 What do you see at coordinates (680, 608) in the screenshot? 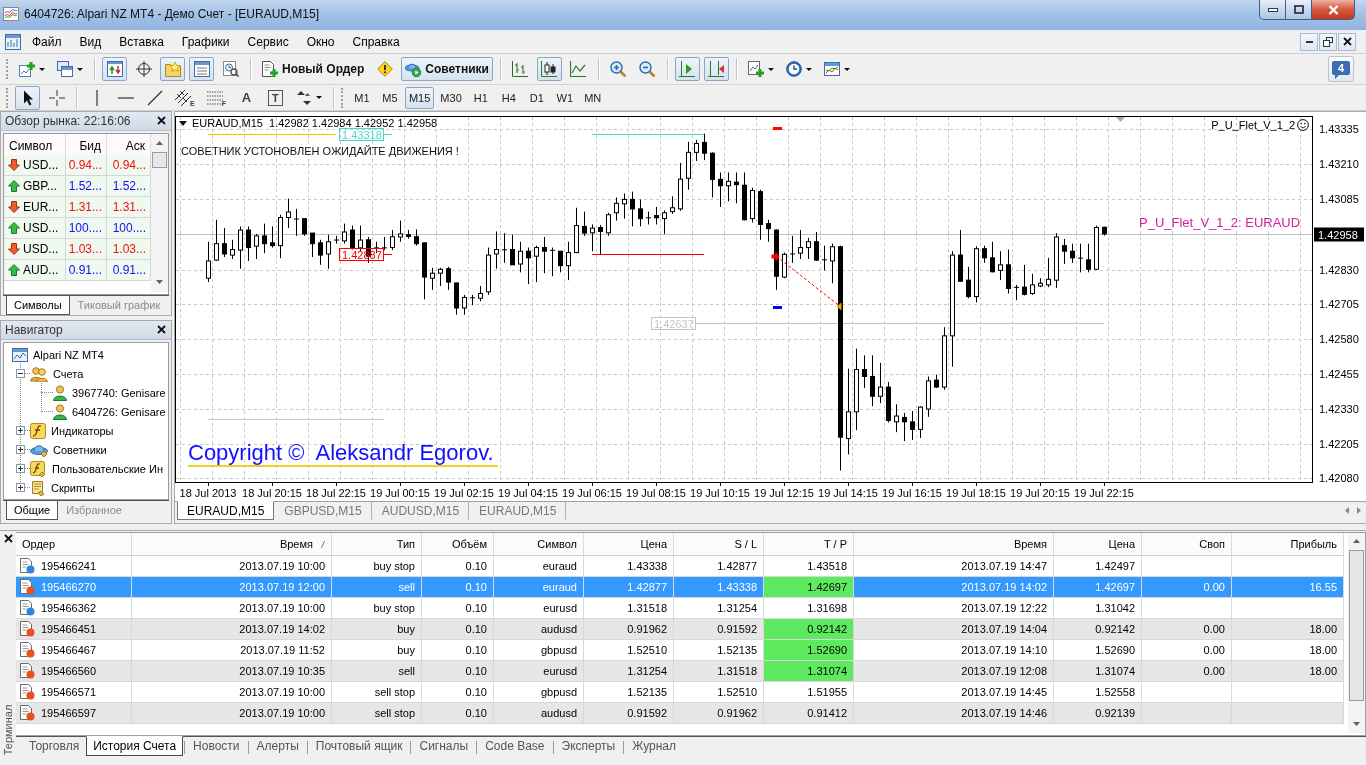
I see `table-row: 195466362 2013.07.19 10:00 buy stop 0.10 eurusd 1.31518 1.31254 1.31698 2013.07.19 12:22 1.31042` at bounding box center [680, 608].